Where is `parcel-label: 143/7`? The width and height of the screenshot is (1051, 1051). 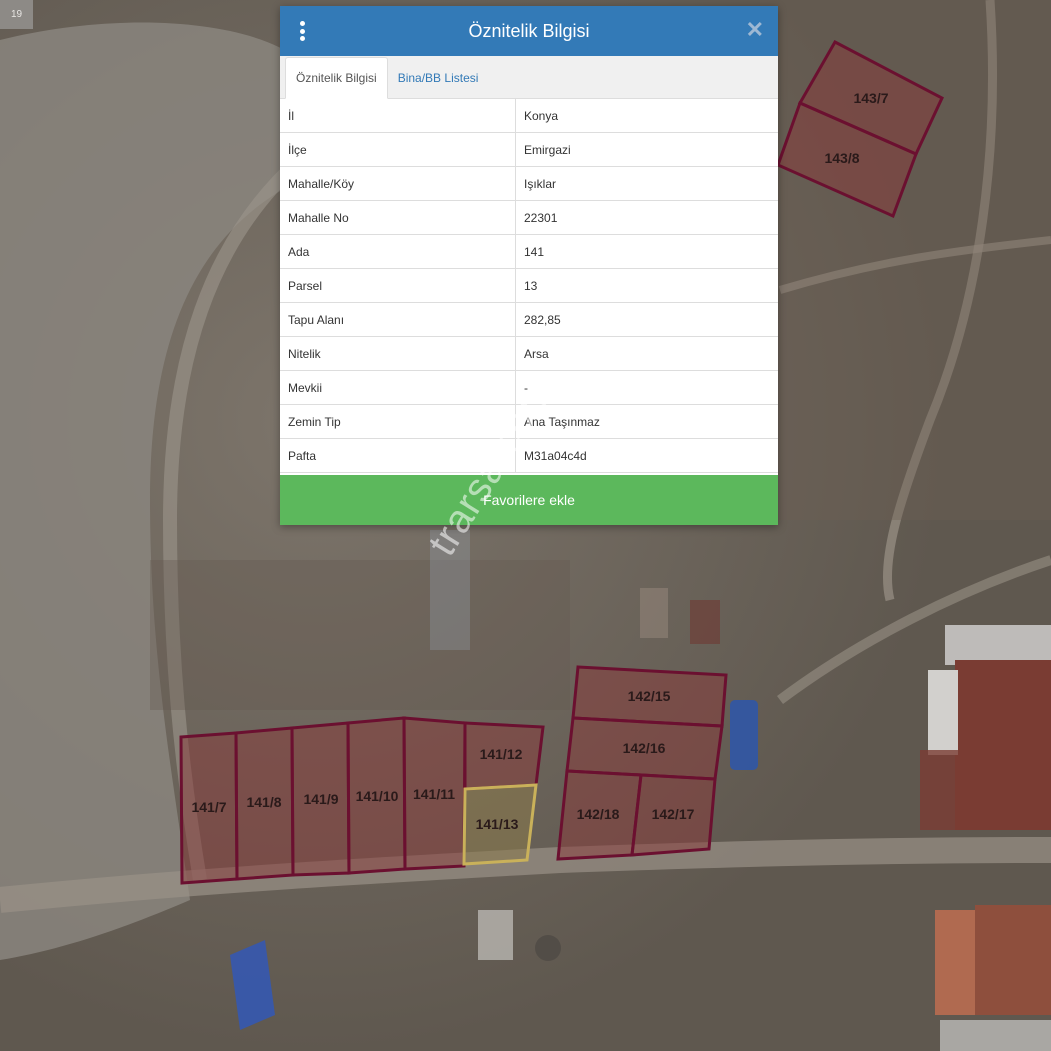 parcel-label: 143/7 is located at coordinates (870, 98).